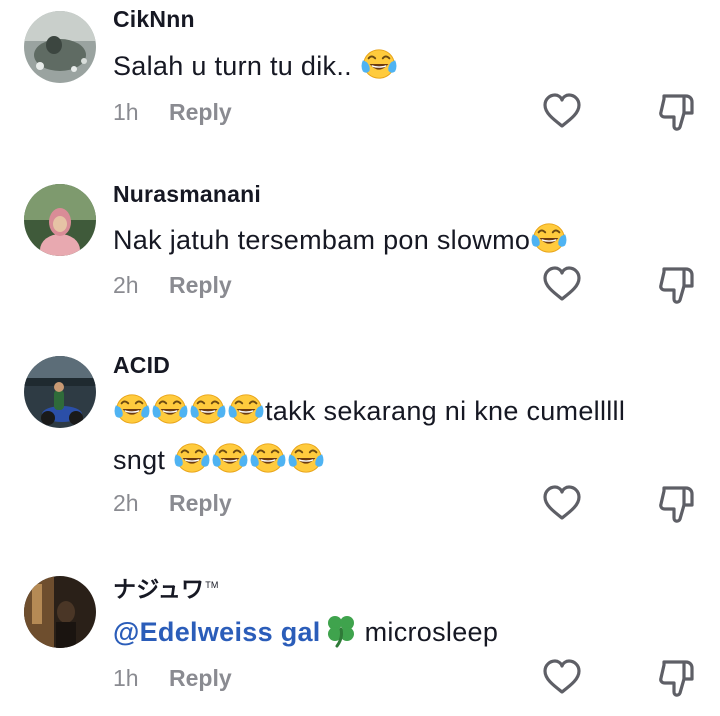 The width and height of the screenshot is (720, 716). I want to click on comment-text: @Edelweiss gal microsleep, so click(403, 632).